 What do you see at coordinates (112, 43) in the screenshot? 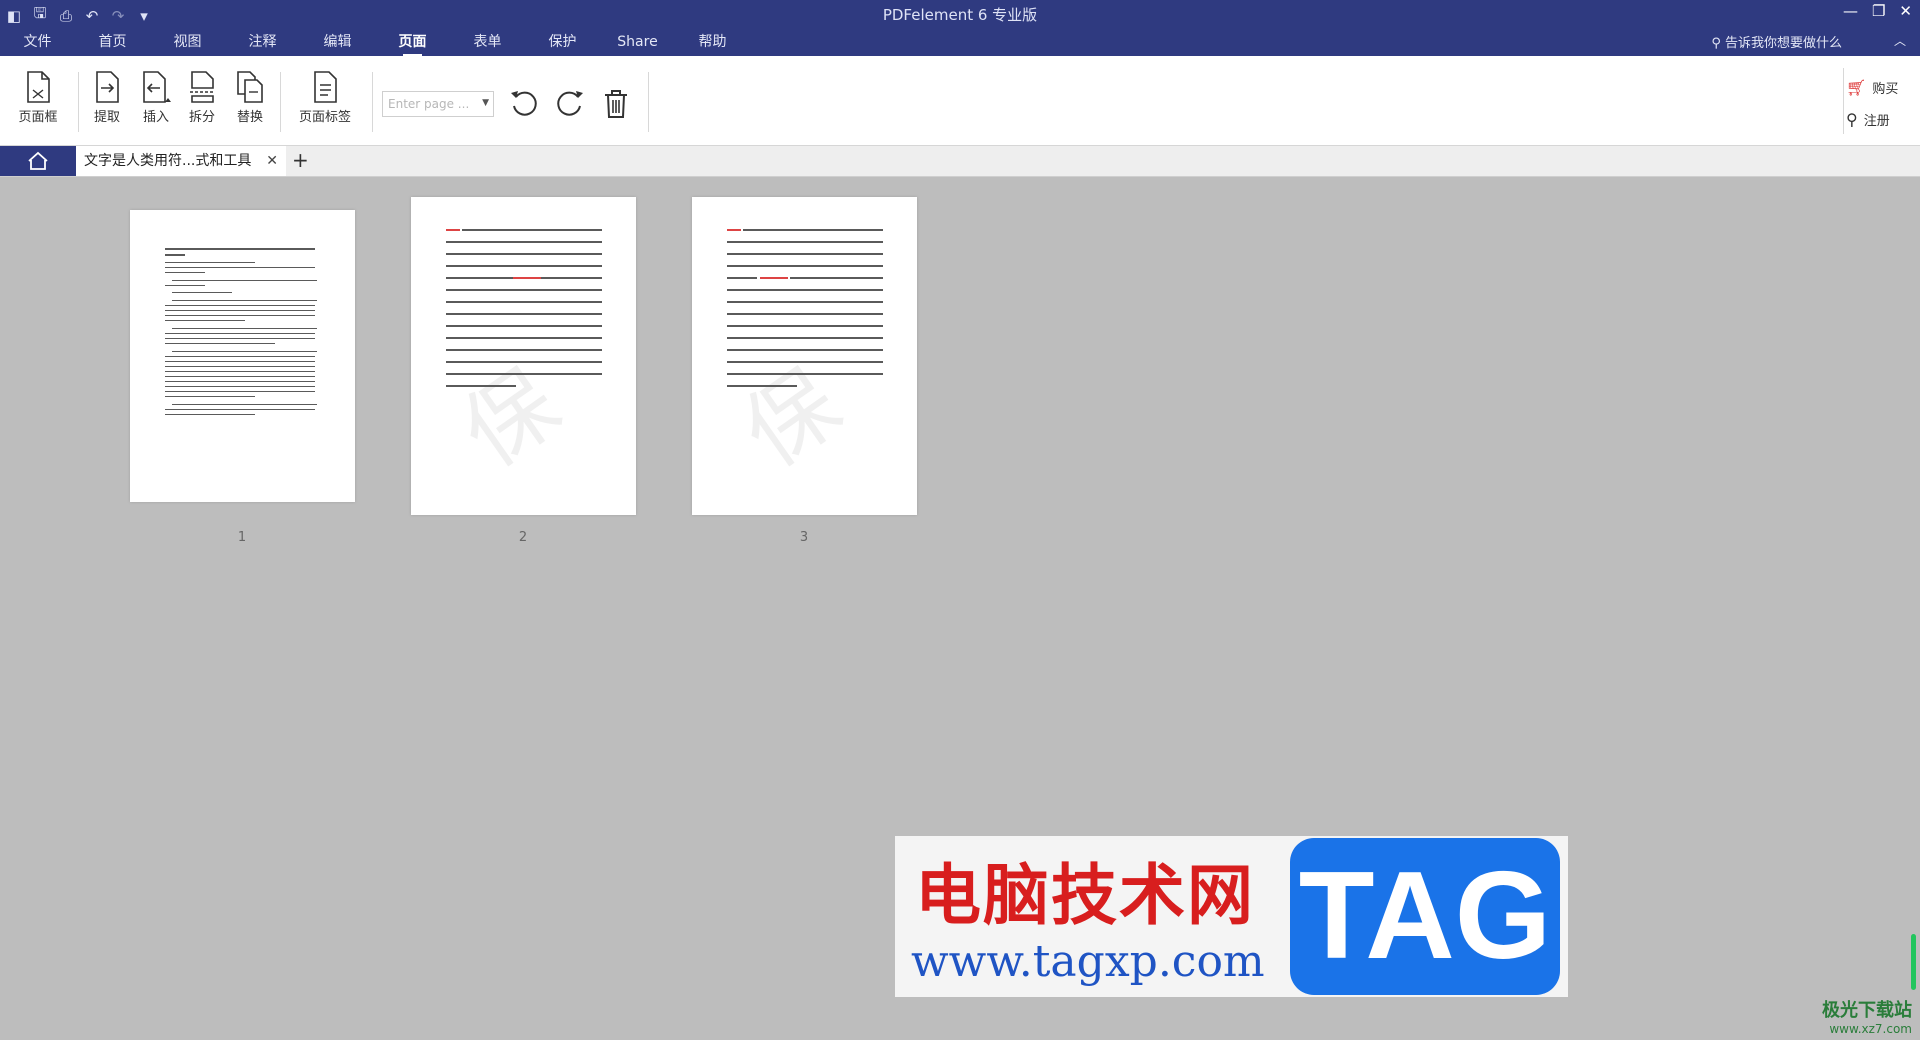
I see `menu-home: 首页` at bounding box center [112, 43].